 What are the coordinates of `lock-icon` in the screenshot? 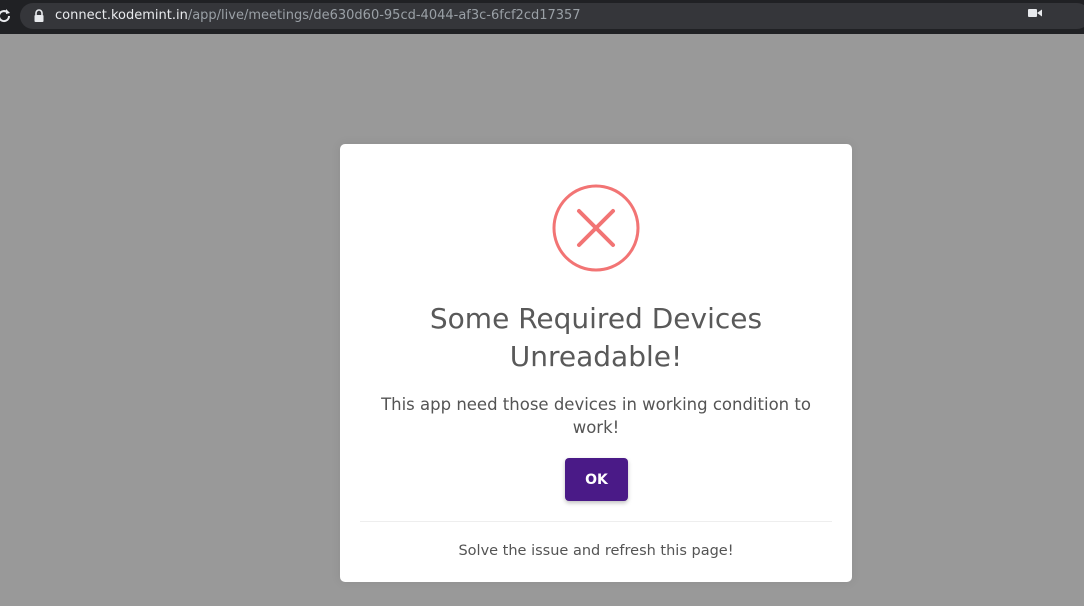 It's located at (39, 16).